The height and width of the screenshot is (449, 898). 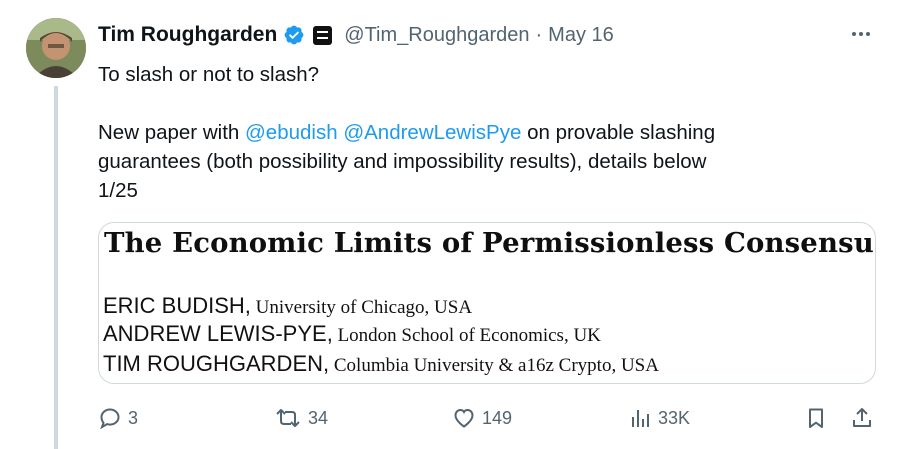 I want to click on author-name: ERIC BUDISH,, so click(x=177, y=305).